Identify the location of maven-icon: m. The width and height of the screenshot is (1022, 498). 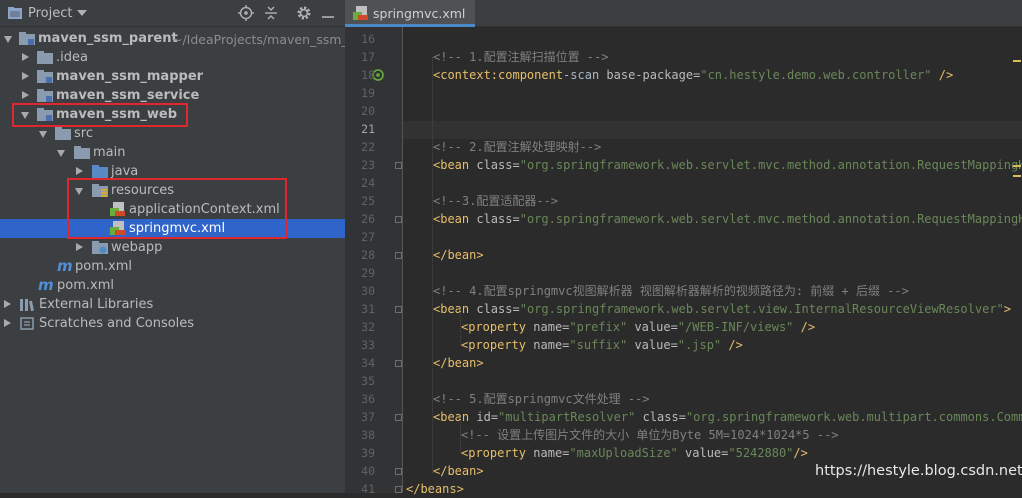
(46, 285).